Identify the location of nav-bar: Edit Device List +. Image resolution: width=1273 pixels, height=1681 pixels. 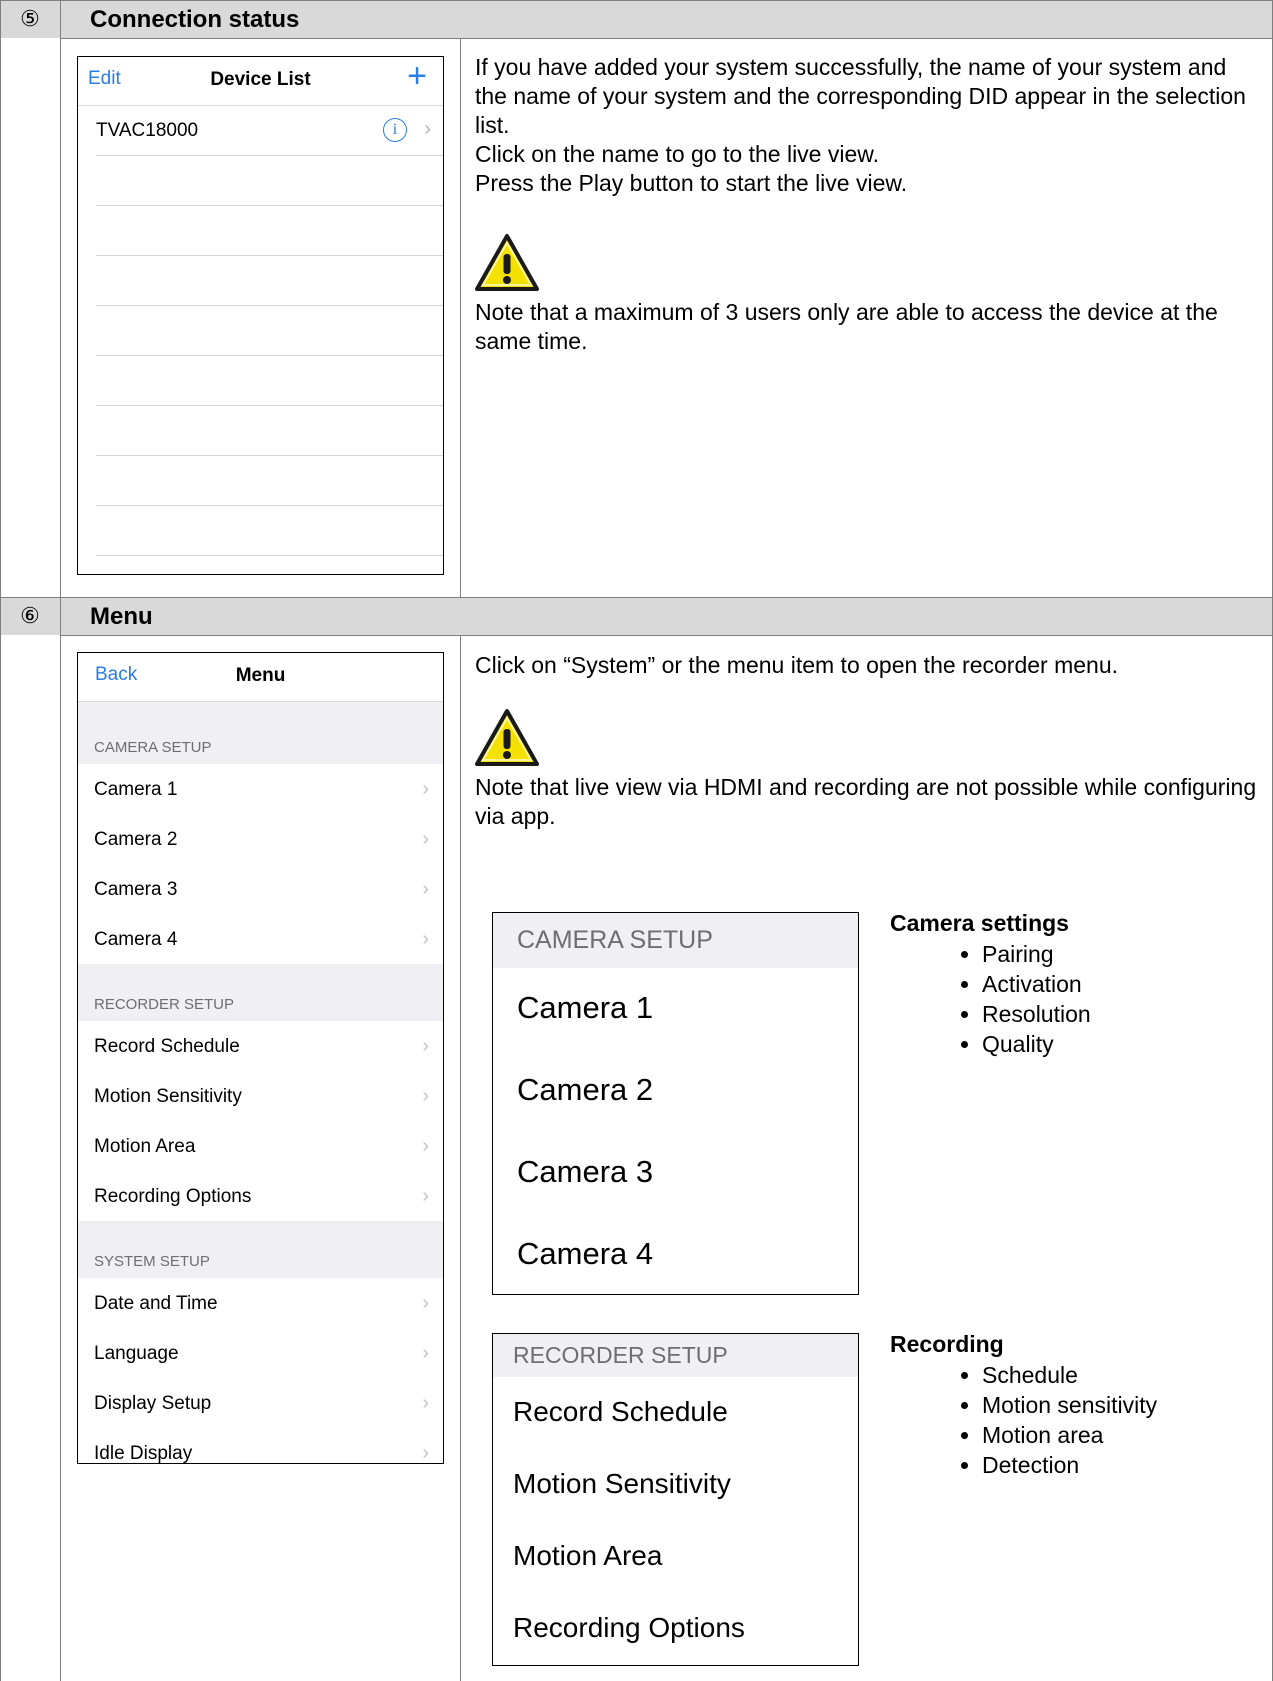
(260, 81).